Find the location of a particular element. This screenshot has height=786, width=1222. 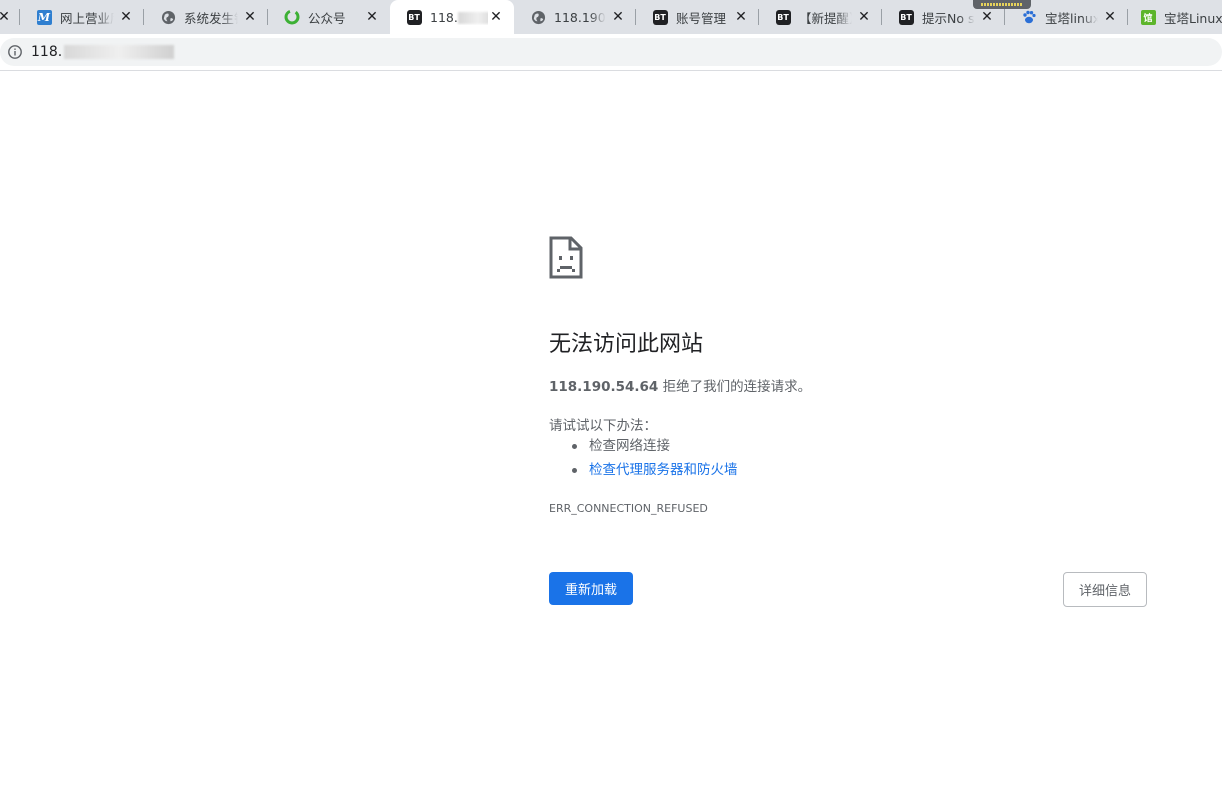

paw-icon is located at coordinates (1029, 17).